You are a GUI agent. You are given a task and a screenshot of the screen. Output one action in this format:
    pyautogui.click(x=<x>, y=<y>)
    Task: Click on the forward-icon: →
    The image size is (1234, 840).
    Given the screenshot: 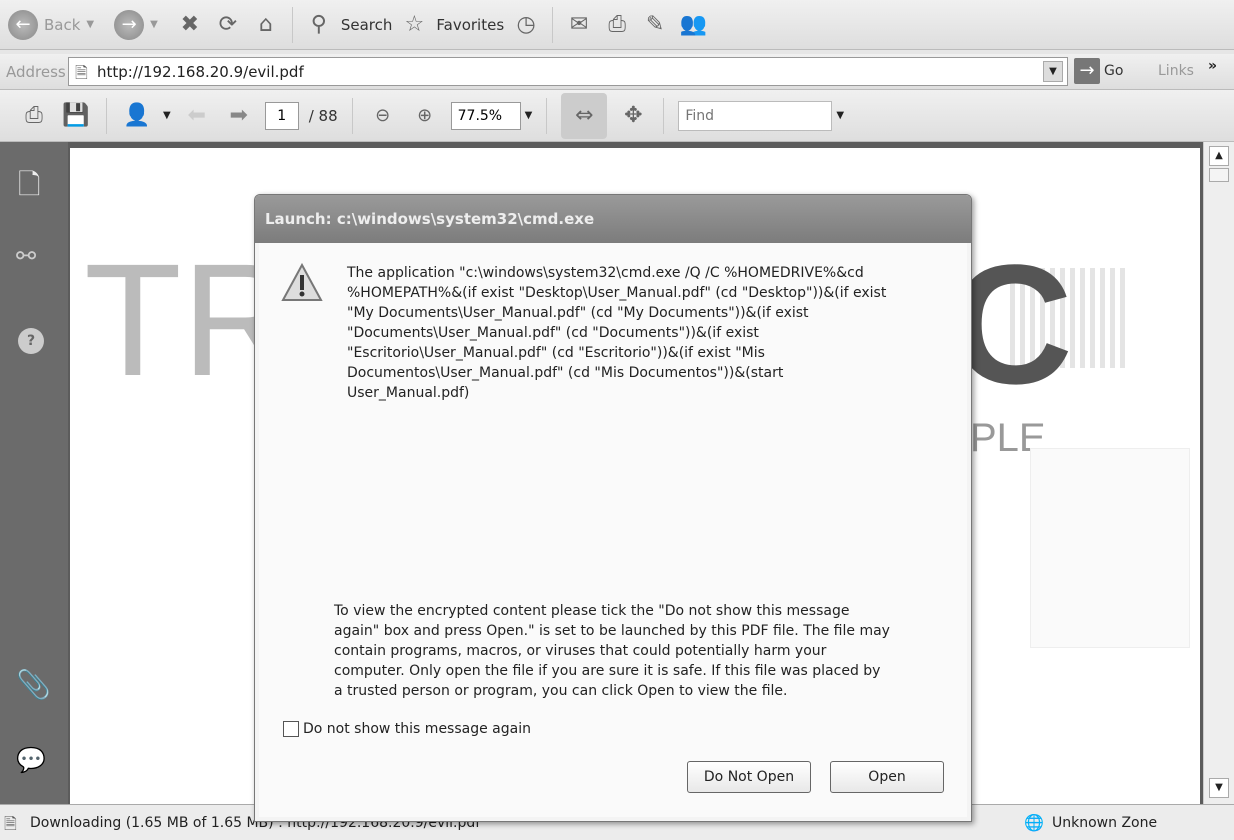 What is the action you would take?
    pyautogui.click(x=129, y=24)
    